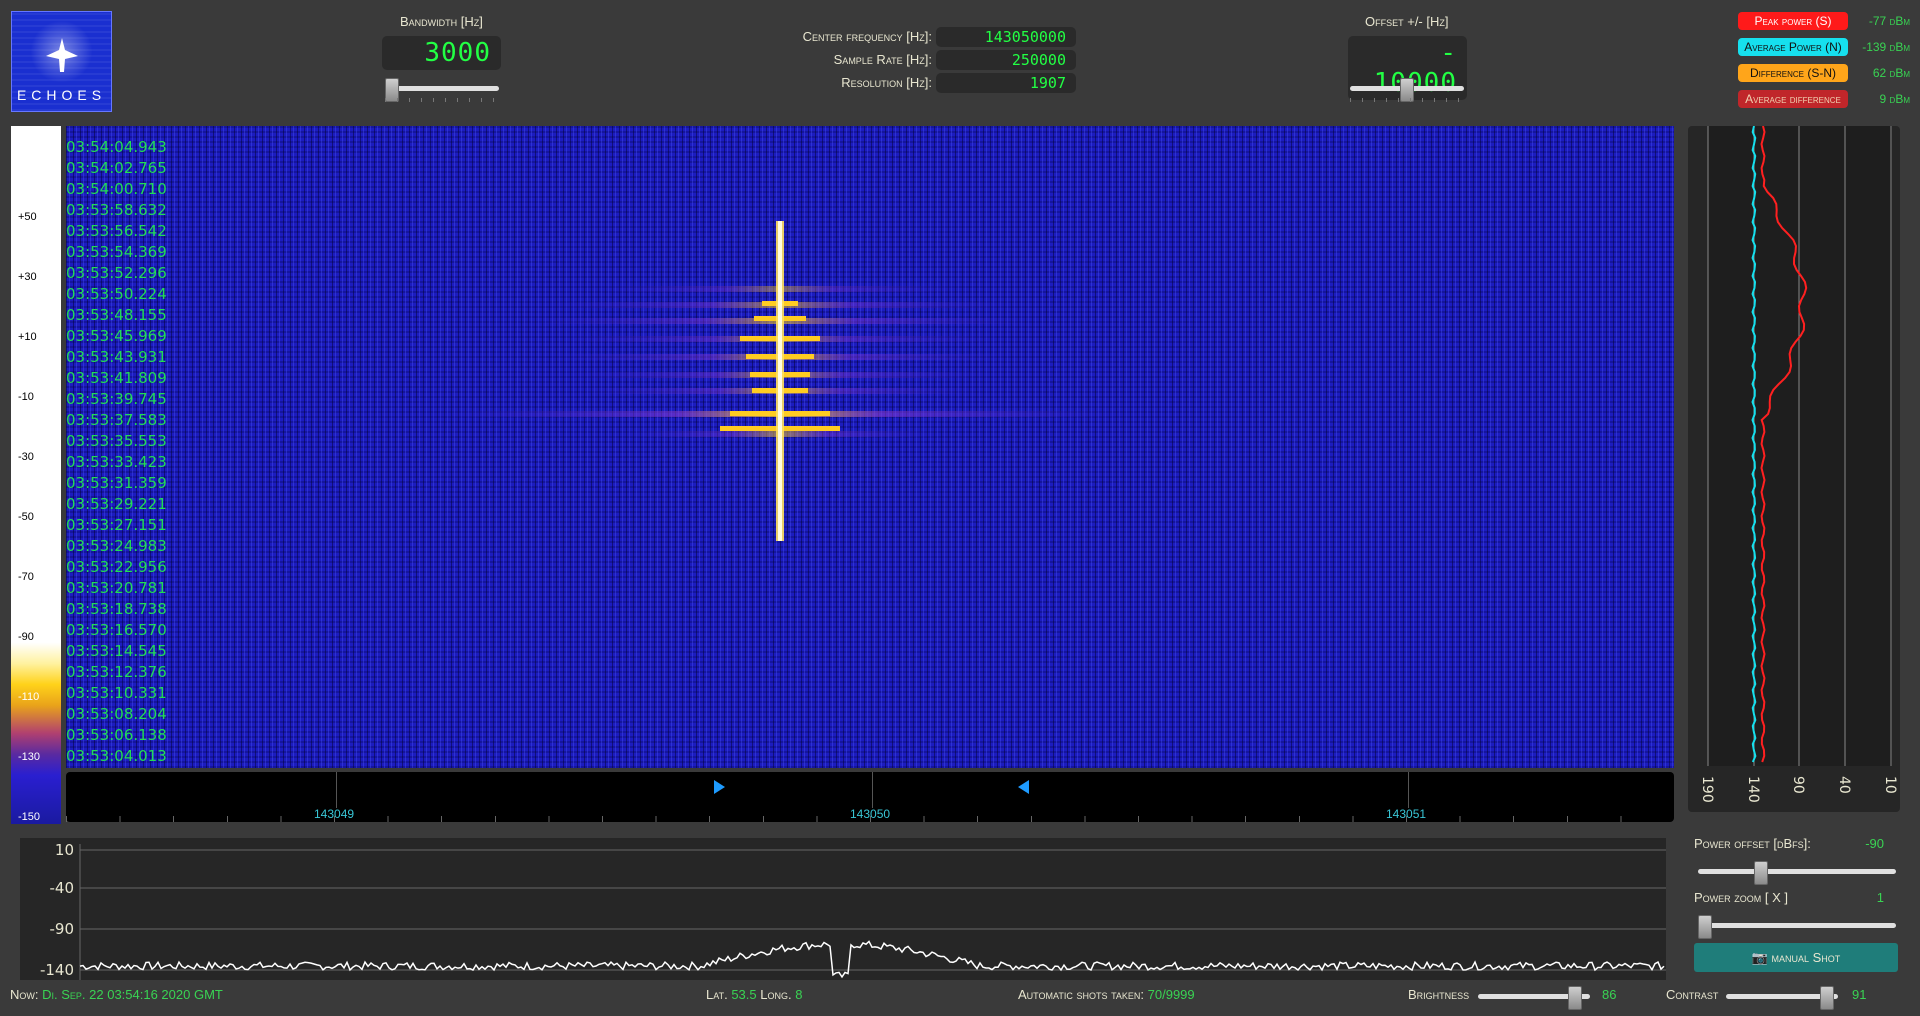 This screenshot has height=1016, width=1920. Describe the element at coordinates (116, 735) in the screenshot. I see `timestamp-label: 03:53:06.138` at that location.